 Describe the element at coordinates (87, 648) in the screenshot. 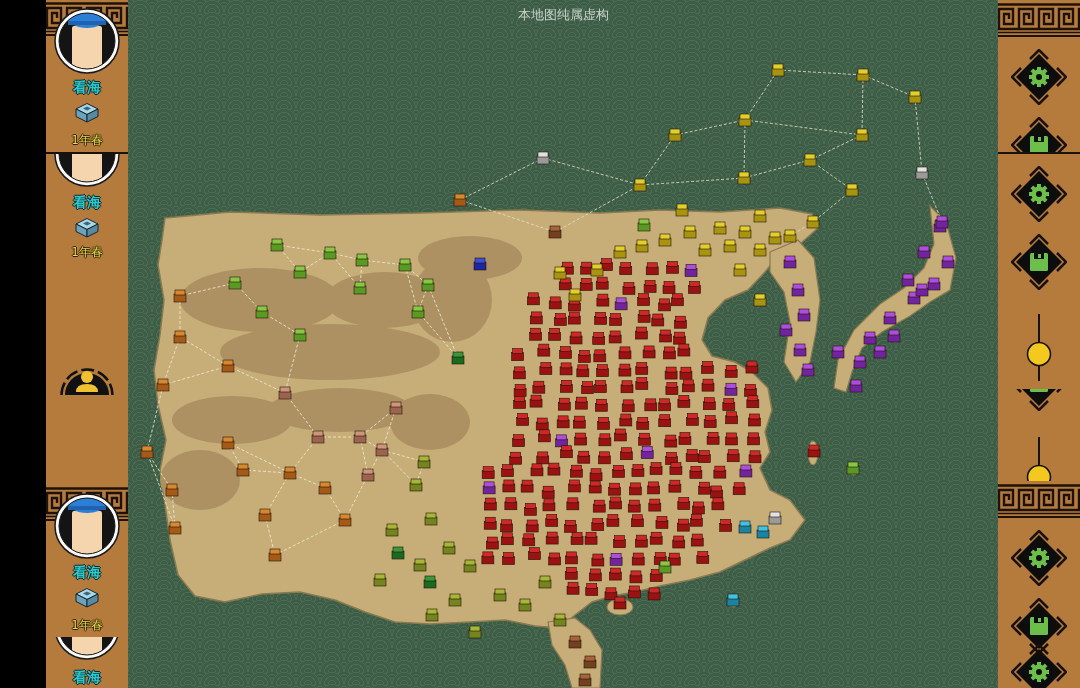

I see `avatar-icon` at that location.